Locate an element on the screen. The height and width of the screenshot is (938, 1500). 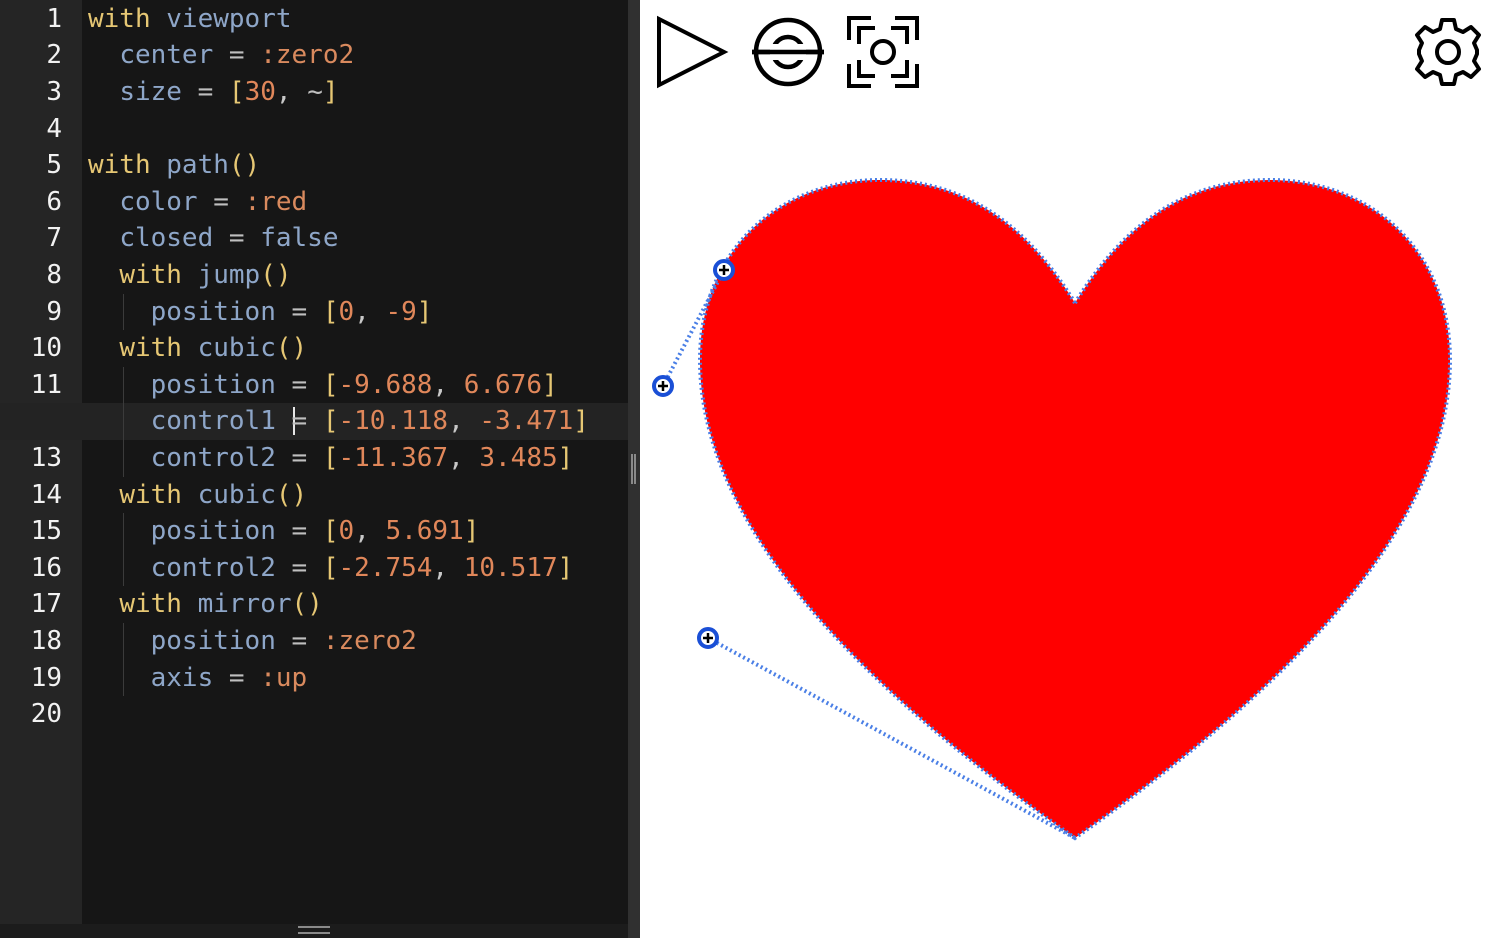
code-token: center is located at coordinates (166, 55).